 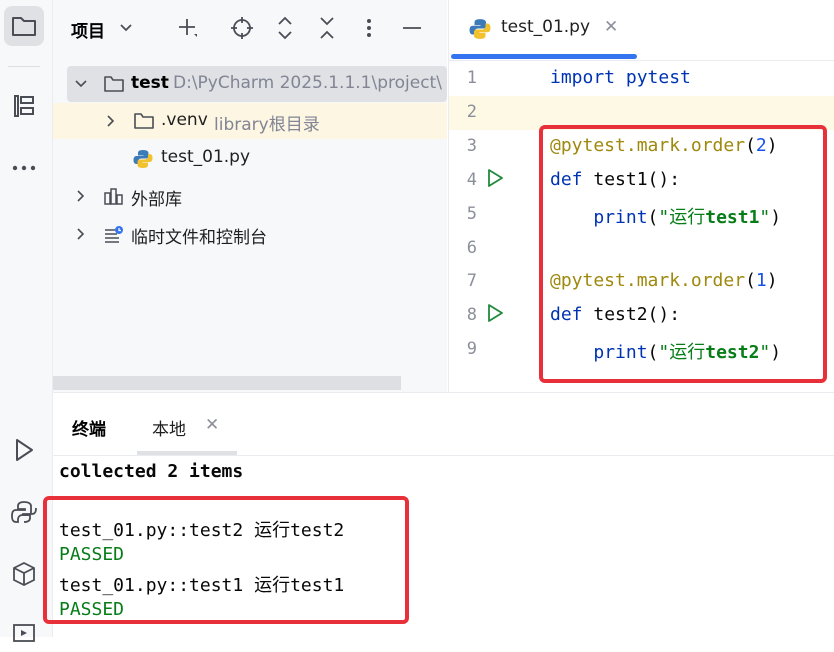 I want to click on line-number: 7, so click(x=471, y=281).